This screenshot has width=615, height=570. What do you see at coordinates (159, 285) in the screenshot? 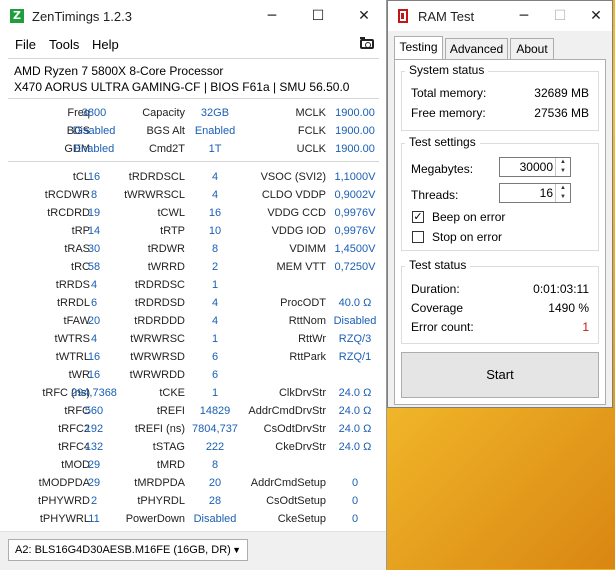
I see `timing-label: tRDRDSC` at bounding box center [159, 285].